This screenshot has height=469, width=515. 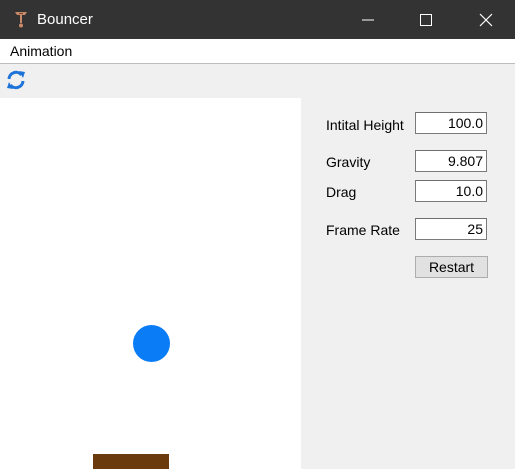 I want to click on ground-block, so click(x=131, y=461).